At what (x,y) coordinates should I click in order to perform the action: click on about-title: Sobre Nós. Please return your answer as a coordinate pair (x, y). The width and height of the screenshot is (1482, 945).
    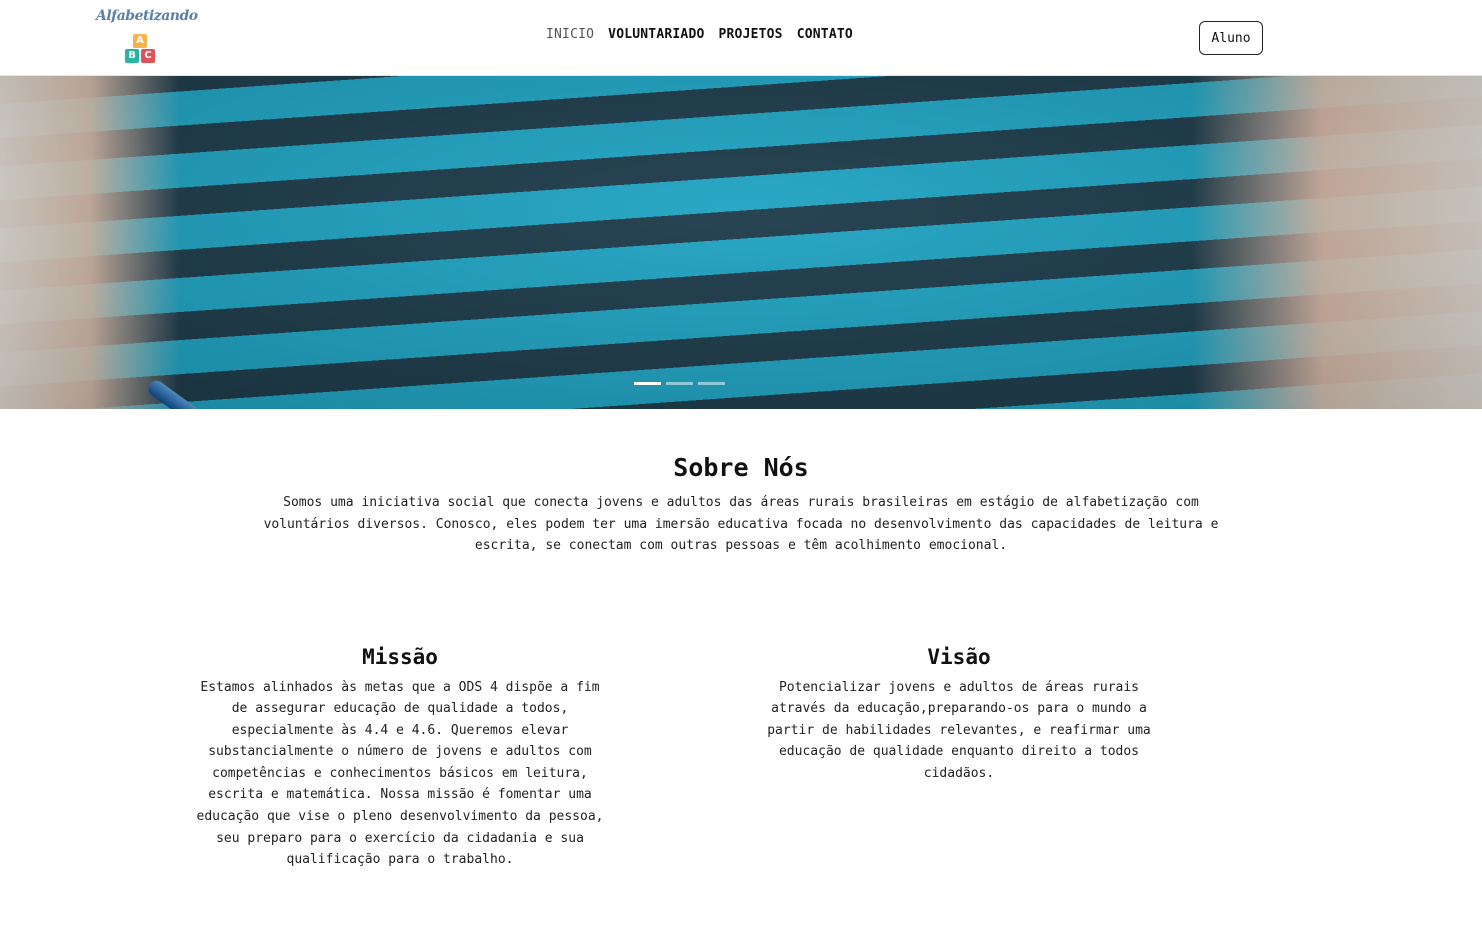
    Looking at the image, I should click on (741, 467).